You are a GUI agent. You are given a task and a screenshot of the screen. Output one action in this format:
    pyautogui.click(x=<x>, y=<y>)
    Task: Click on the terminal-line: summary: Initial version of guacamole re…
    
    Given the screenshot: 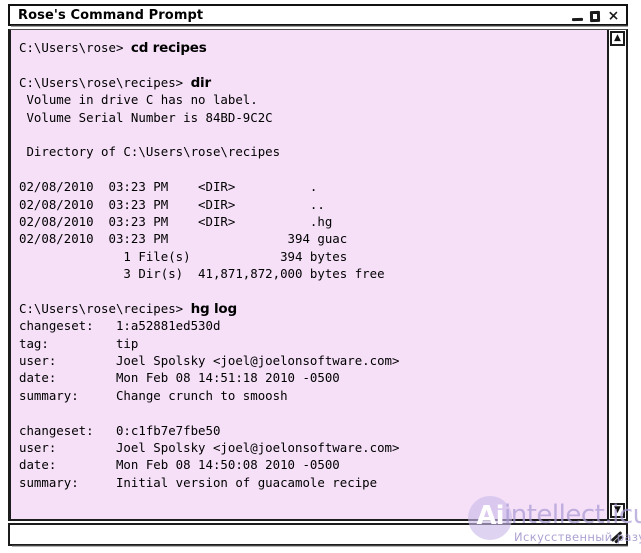 What is the action you would take?
    pyautogui.click(x=311, y=482)
    